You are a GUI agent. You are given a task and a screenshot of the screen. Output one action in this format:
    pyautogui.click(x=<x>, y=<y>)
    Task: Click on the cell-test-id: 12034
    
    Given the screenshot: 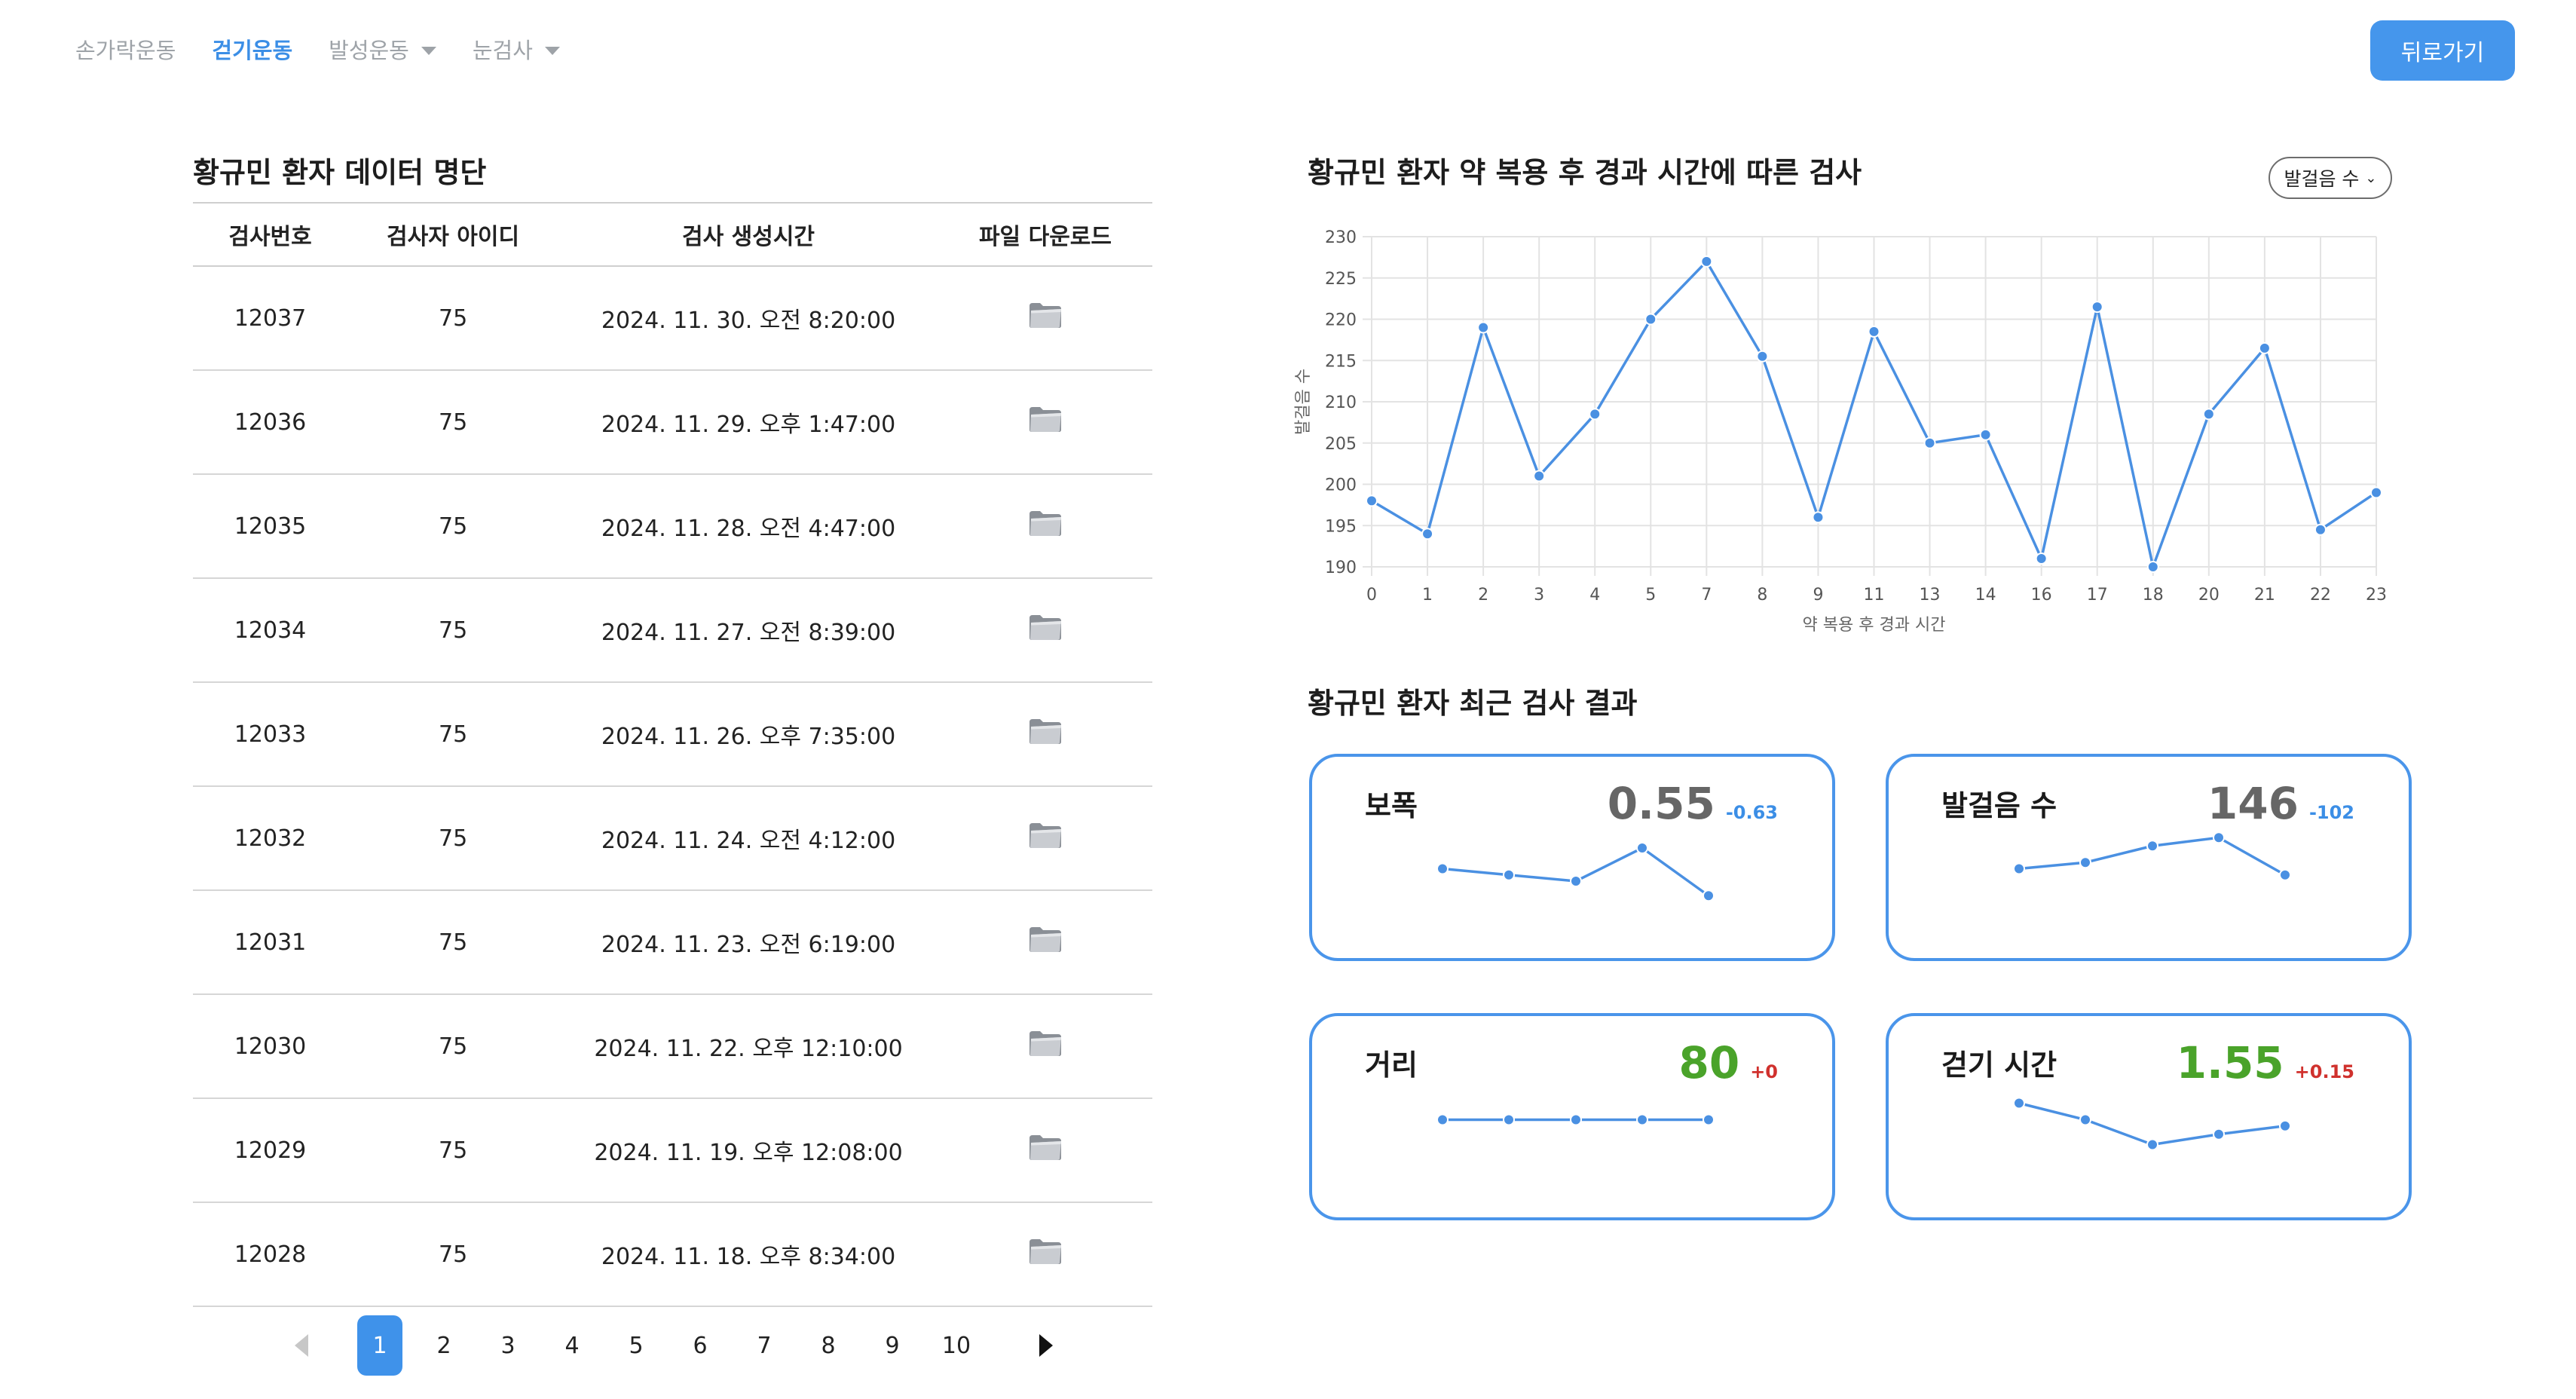 What is the action you would take?
    pyautogui.click(x=271, y=630)
    